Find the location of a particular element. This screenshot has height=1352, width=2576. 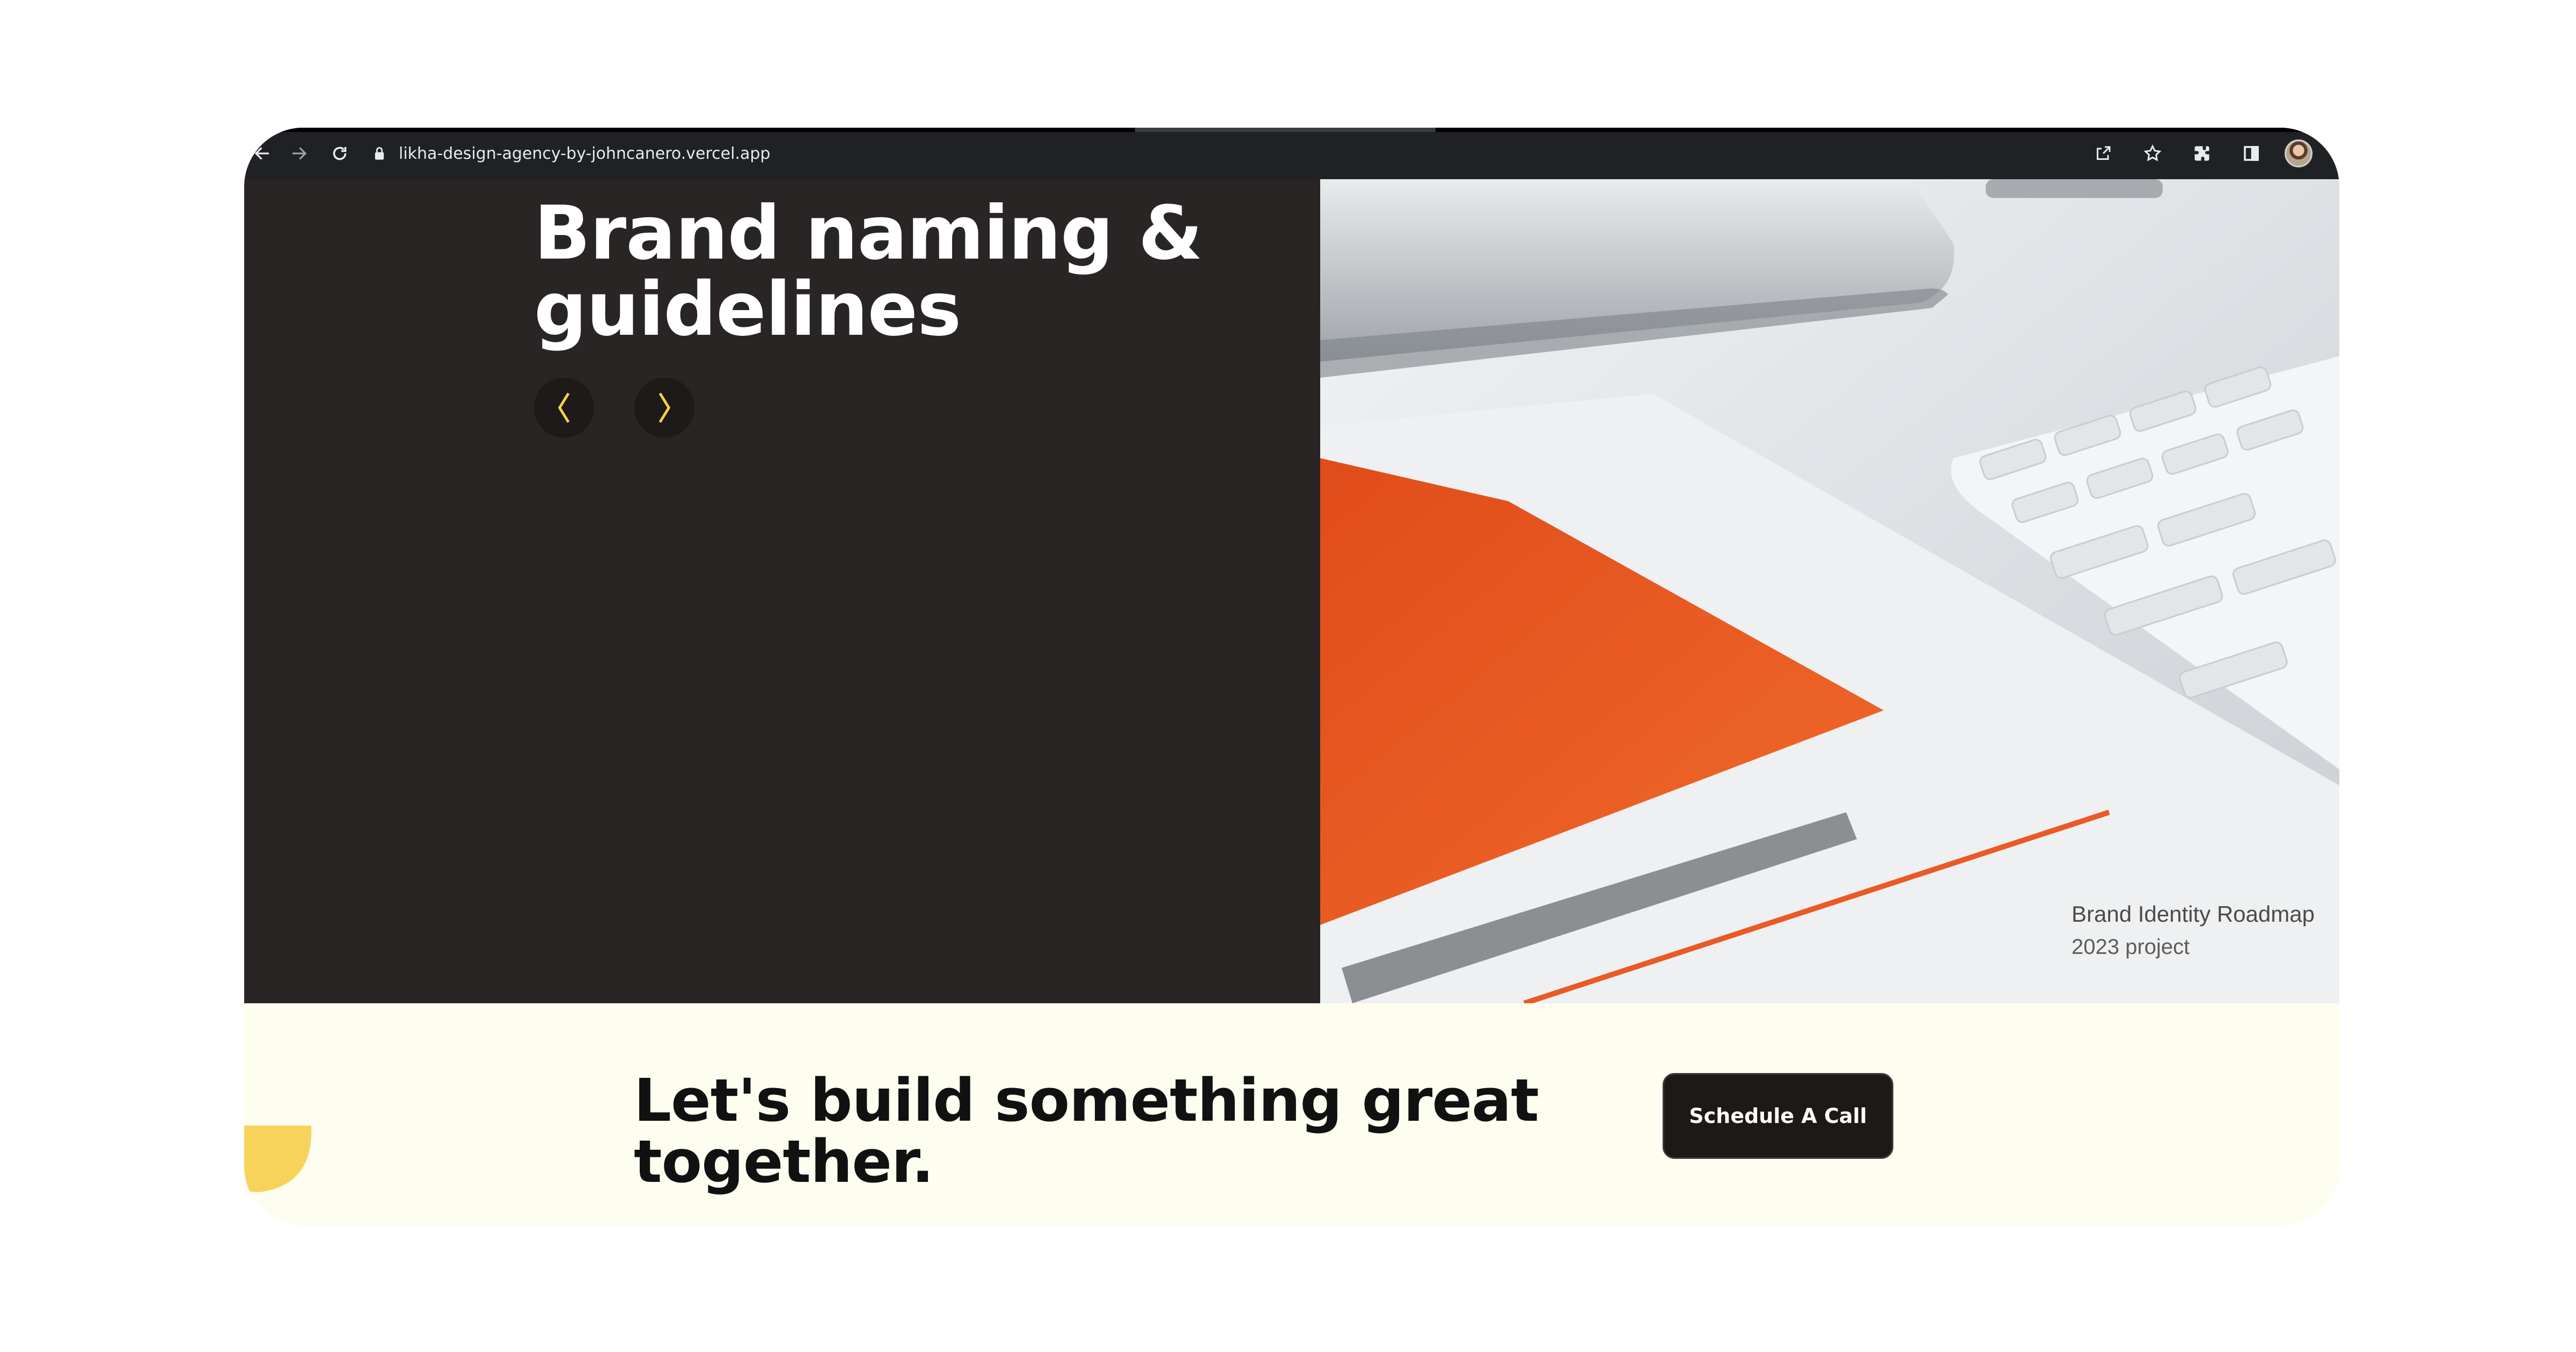

extensions-icon is located at coordinates (2202, 153).